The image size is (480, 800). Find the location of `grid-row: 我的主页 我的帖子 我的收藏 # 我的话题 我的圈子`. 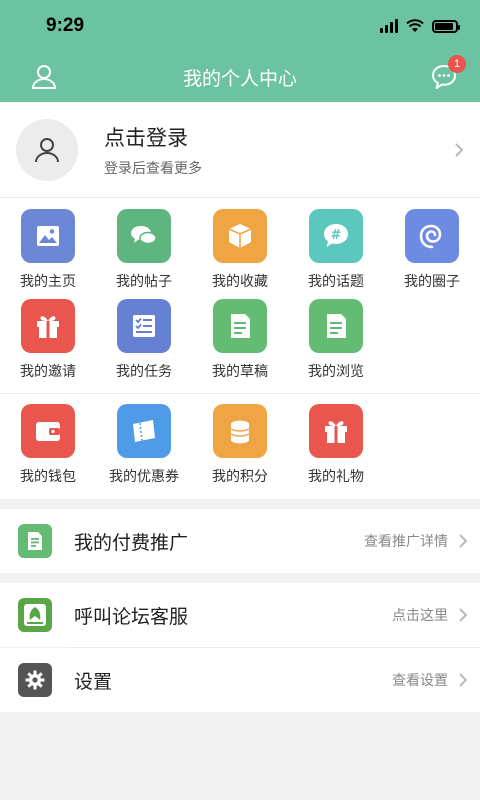

grid-row: 我的主页 我的帖子 我的收藏 # 我的话题 我的圈子 is located at coordinates (240, 245).